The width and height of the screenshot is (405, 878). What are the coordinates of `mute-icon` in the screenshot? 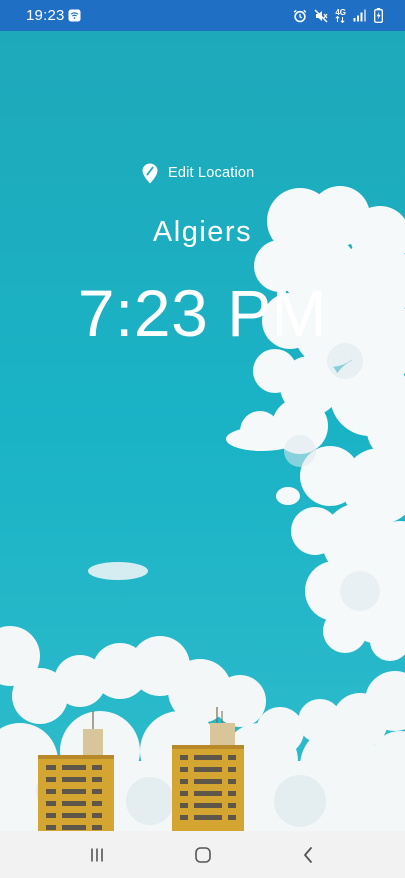 It's located at (321, 15).